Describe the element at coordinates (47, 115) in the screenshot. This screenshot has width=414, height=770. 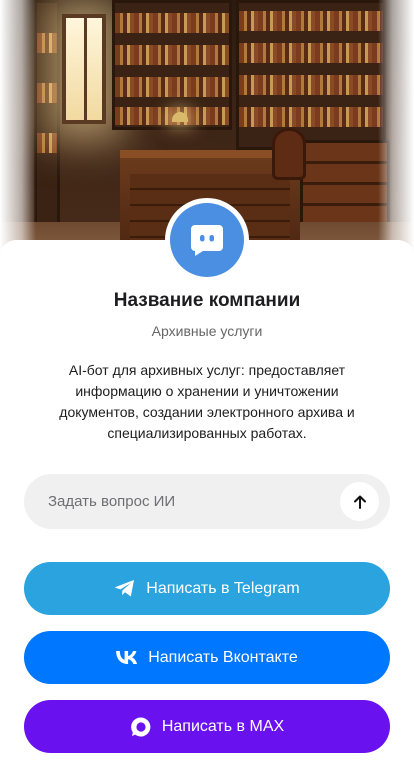
I see `bookshelf-left` at that location.